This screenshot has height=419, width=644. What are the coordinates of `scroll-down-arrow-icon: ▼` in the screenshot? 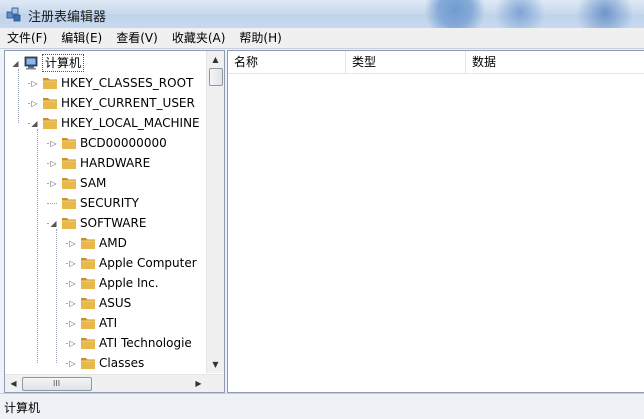 It's located at (215, 364).